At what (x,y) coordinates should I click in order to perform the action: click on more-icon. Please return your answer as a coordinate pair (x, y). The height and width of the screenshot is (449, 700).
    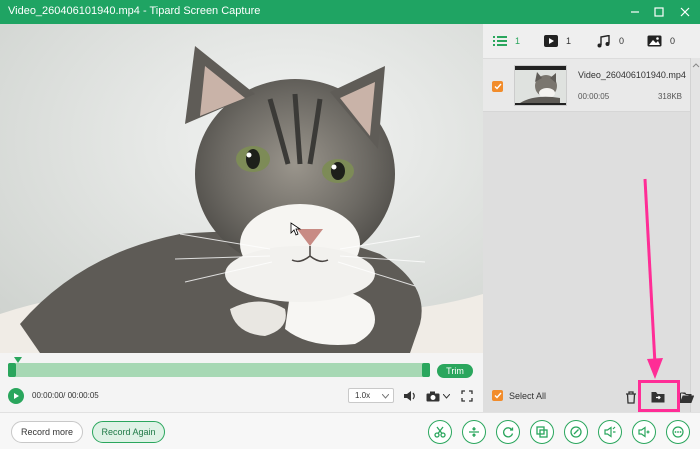
    Looking at the image, I should click on (678, 432).